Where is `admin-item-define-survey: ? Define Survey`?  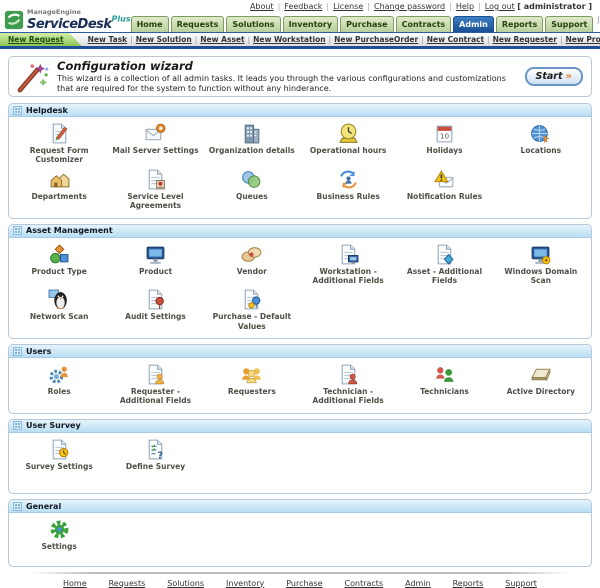 admin-item-define-survey: ? Define Survey is located at coordinates (155, 454).